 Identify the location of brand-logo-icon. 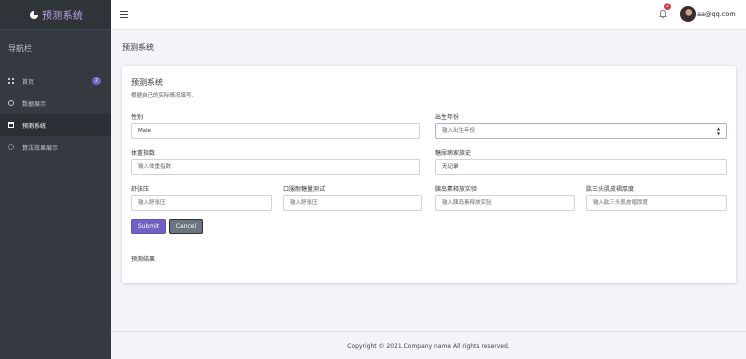
(34, 14).